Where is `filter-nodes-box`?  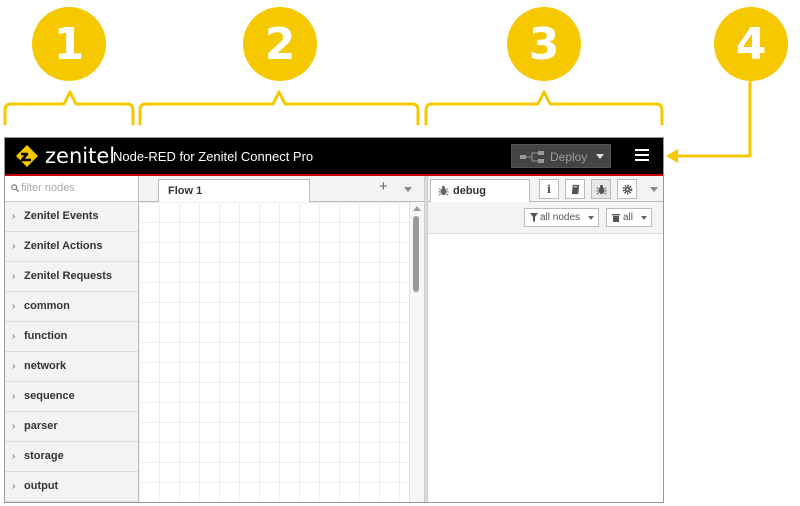 filter-nodes-box is located at coordinates (71, 189).